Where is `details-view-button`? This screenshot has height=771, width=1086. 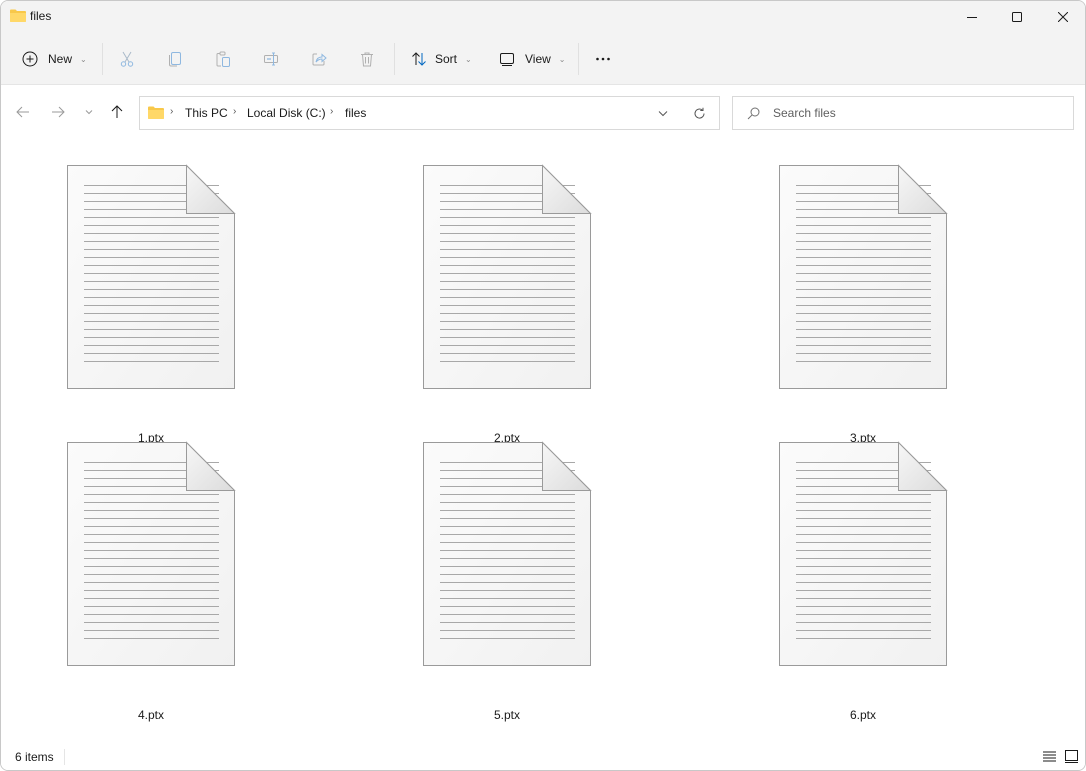
details-view-button is located at coordinates (1049, 756).